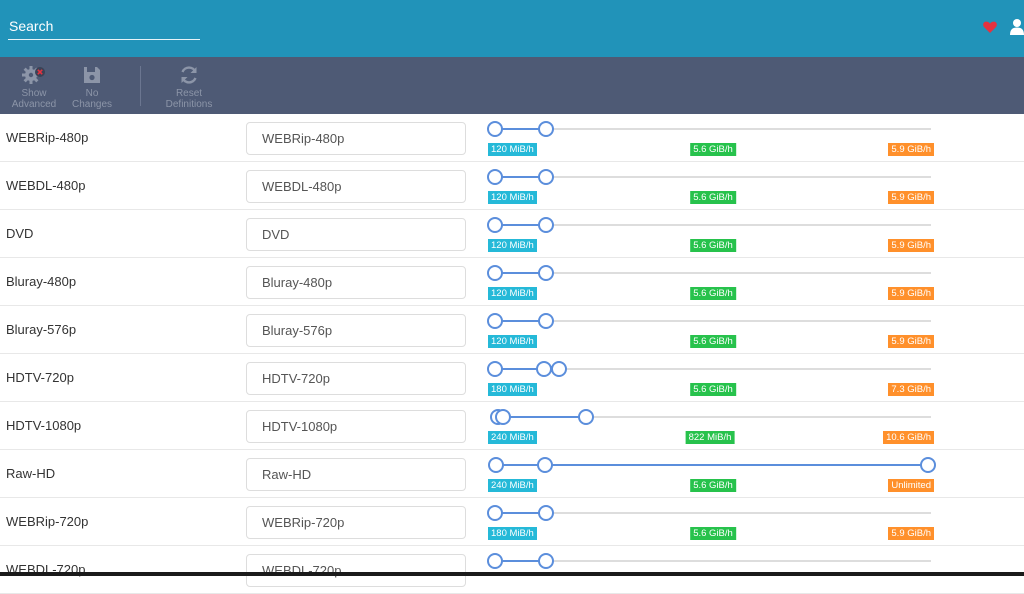 The height and width of the screenshot is (594, 1024). What do you see at coordinates (189, 104) in the screenshot?
I see `reset-label-2: Definitions` at bounding box center [189, 104].